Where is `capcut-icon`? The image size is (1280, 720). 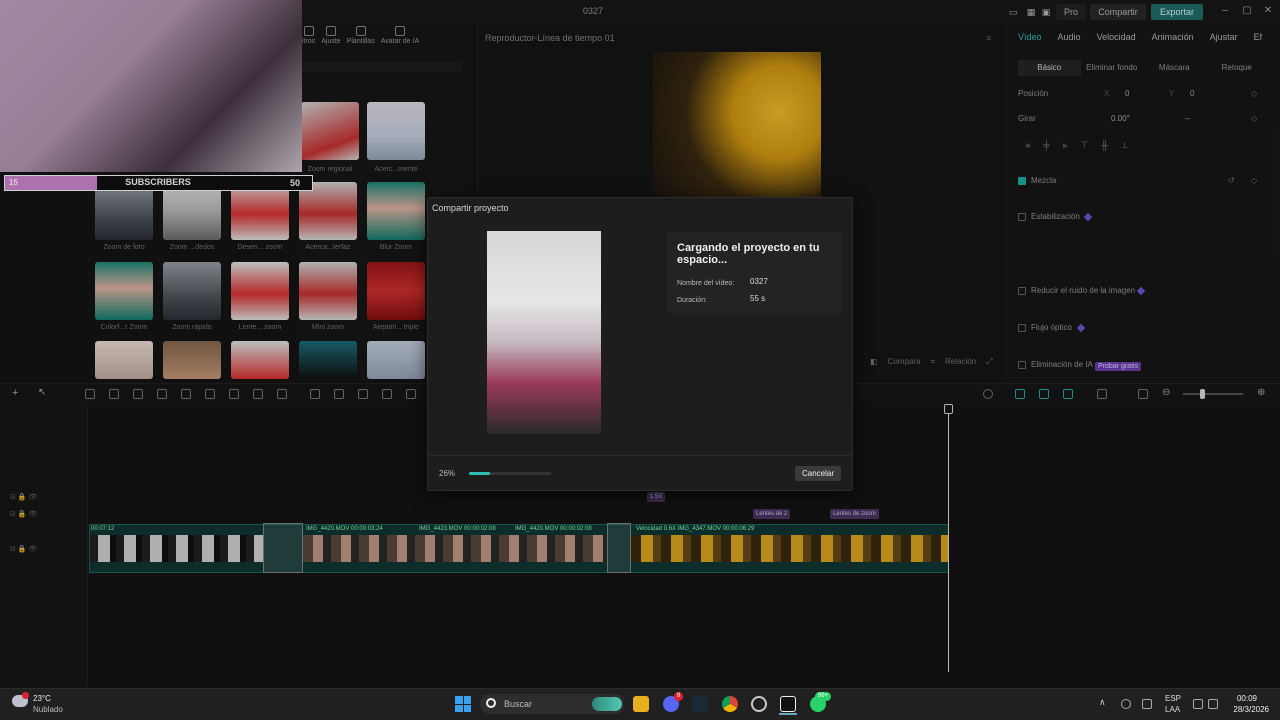 capcut-icon is located at coordinates (788, 704).